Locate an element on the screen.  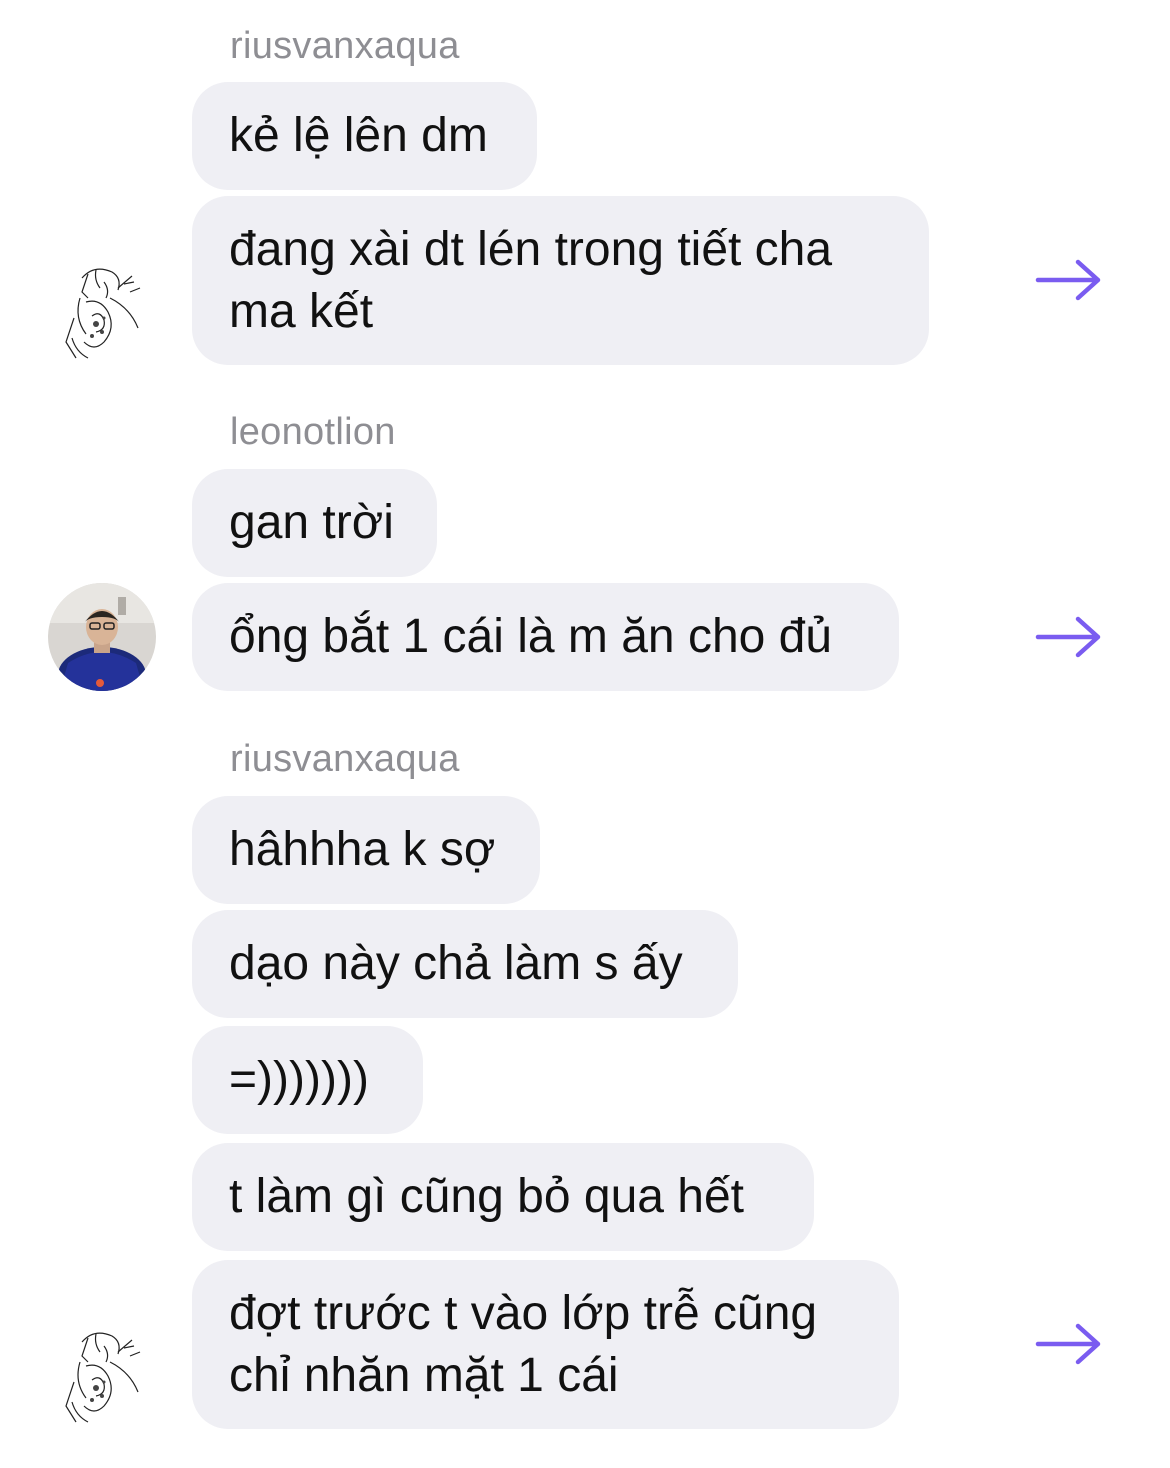
message-text: đang xài dt lén trong tiết cha ma kết is located at coordinates (531, 280).